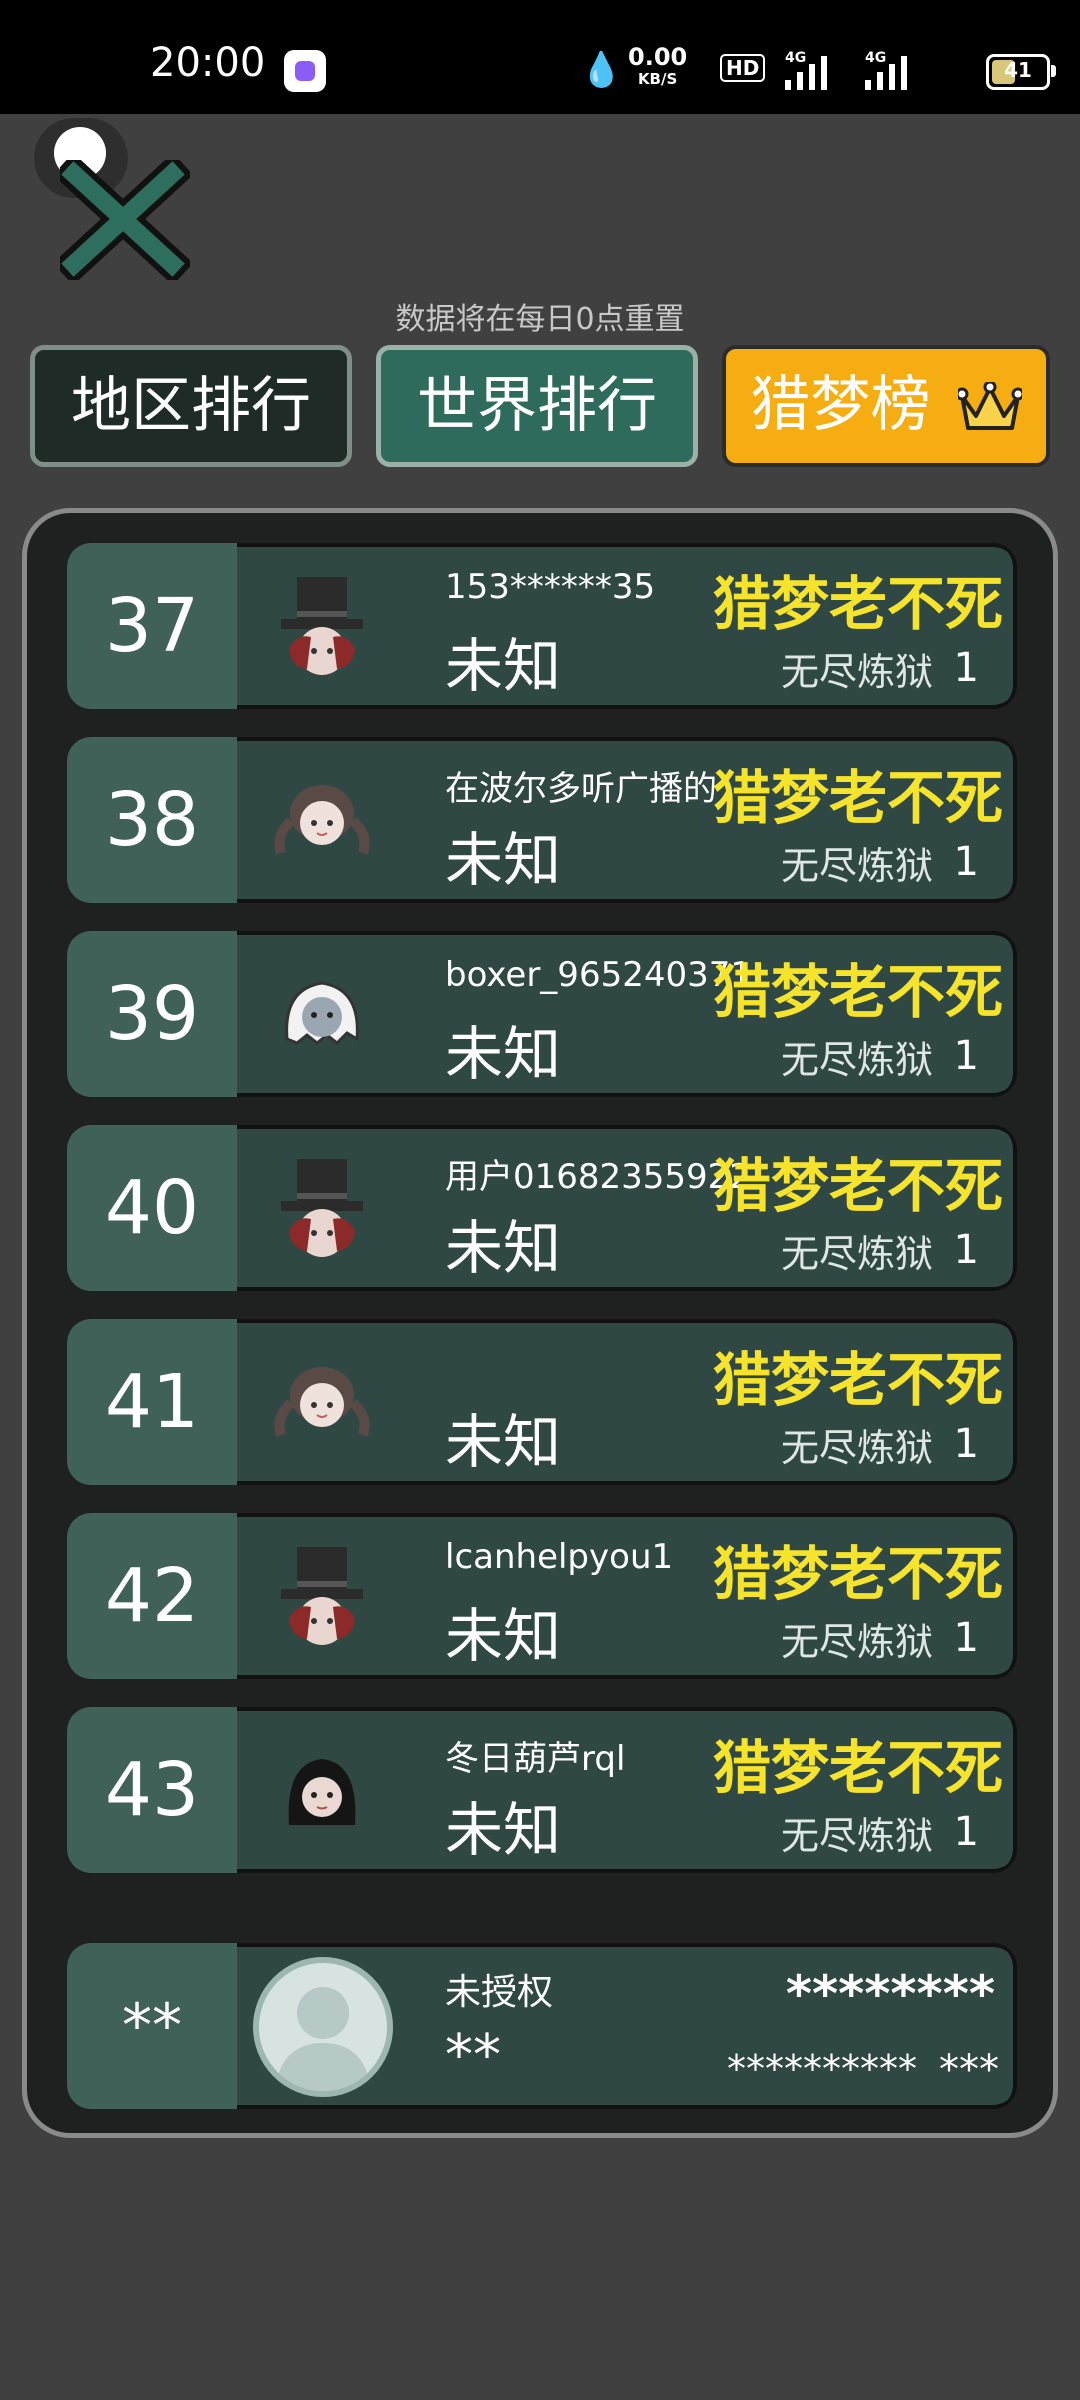  Describe the element at coordinates (542, 820) in the screenshot. I see `leaderboard-row: 38 在波尔多听广播的未知 猎梦老不死无尽炼狱 1` at that location.